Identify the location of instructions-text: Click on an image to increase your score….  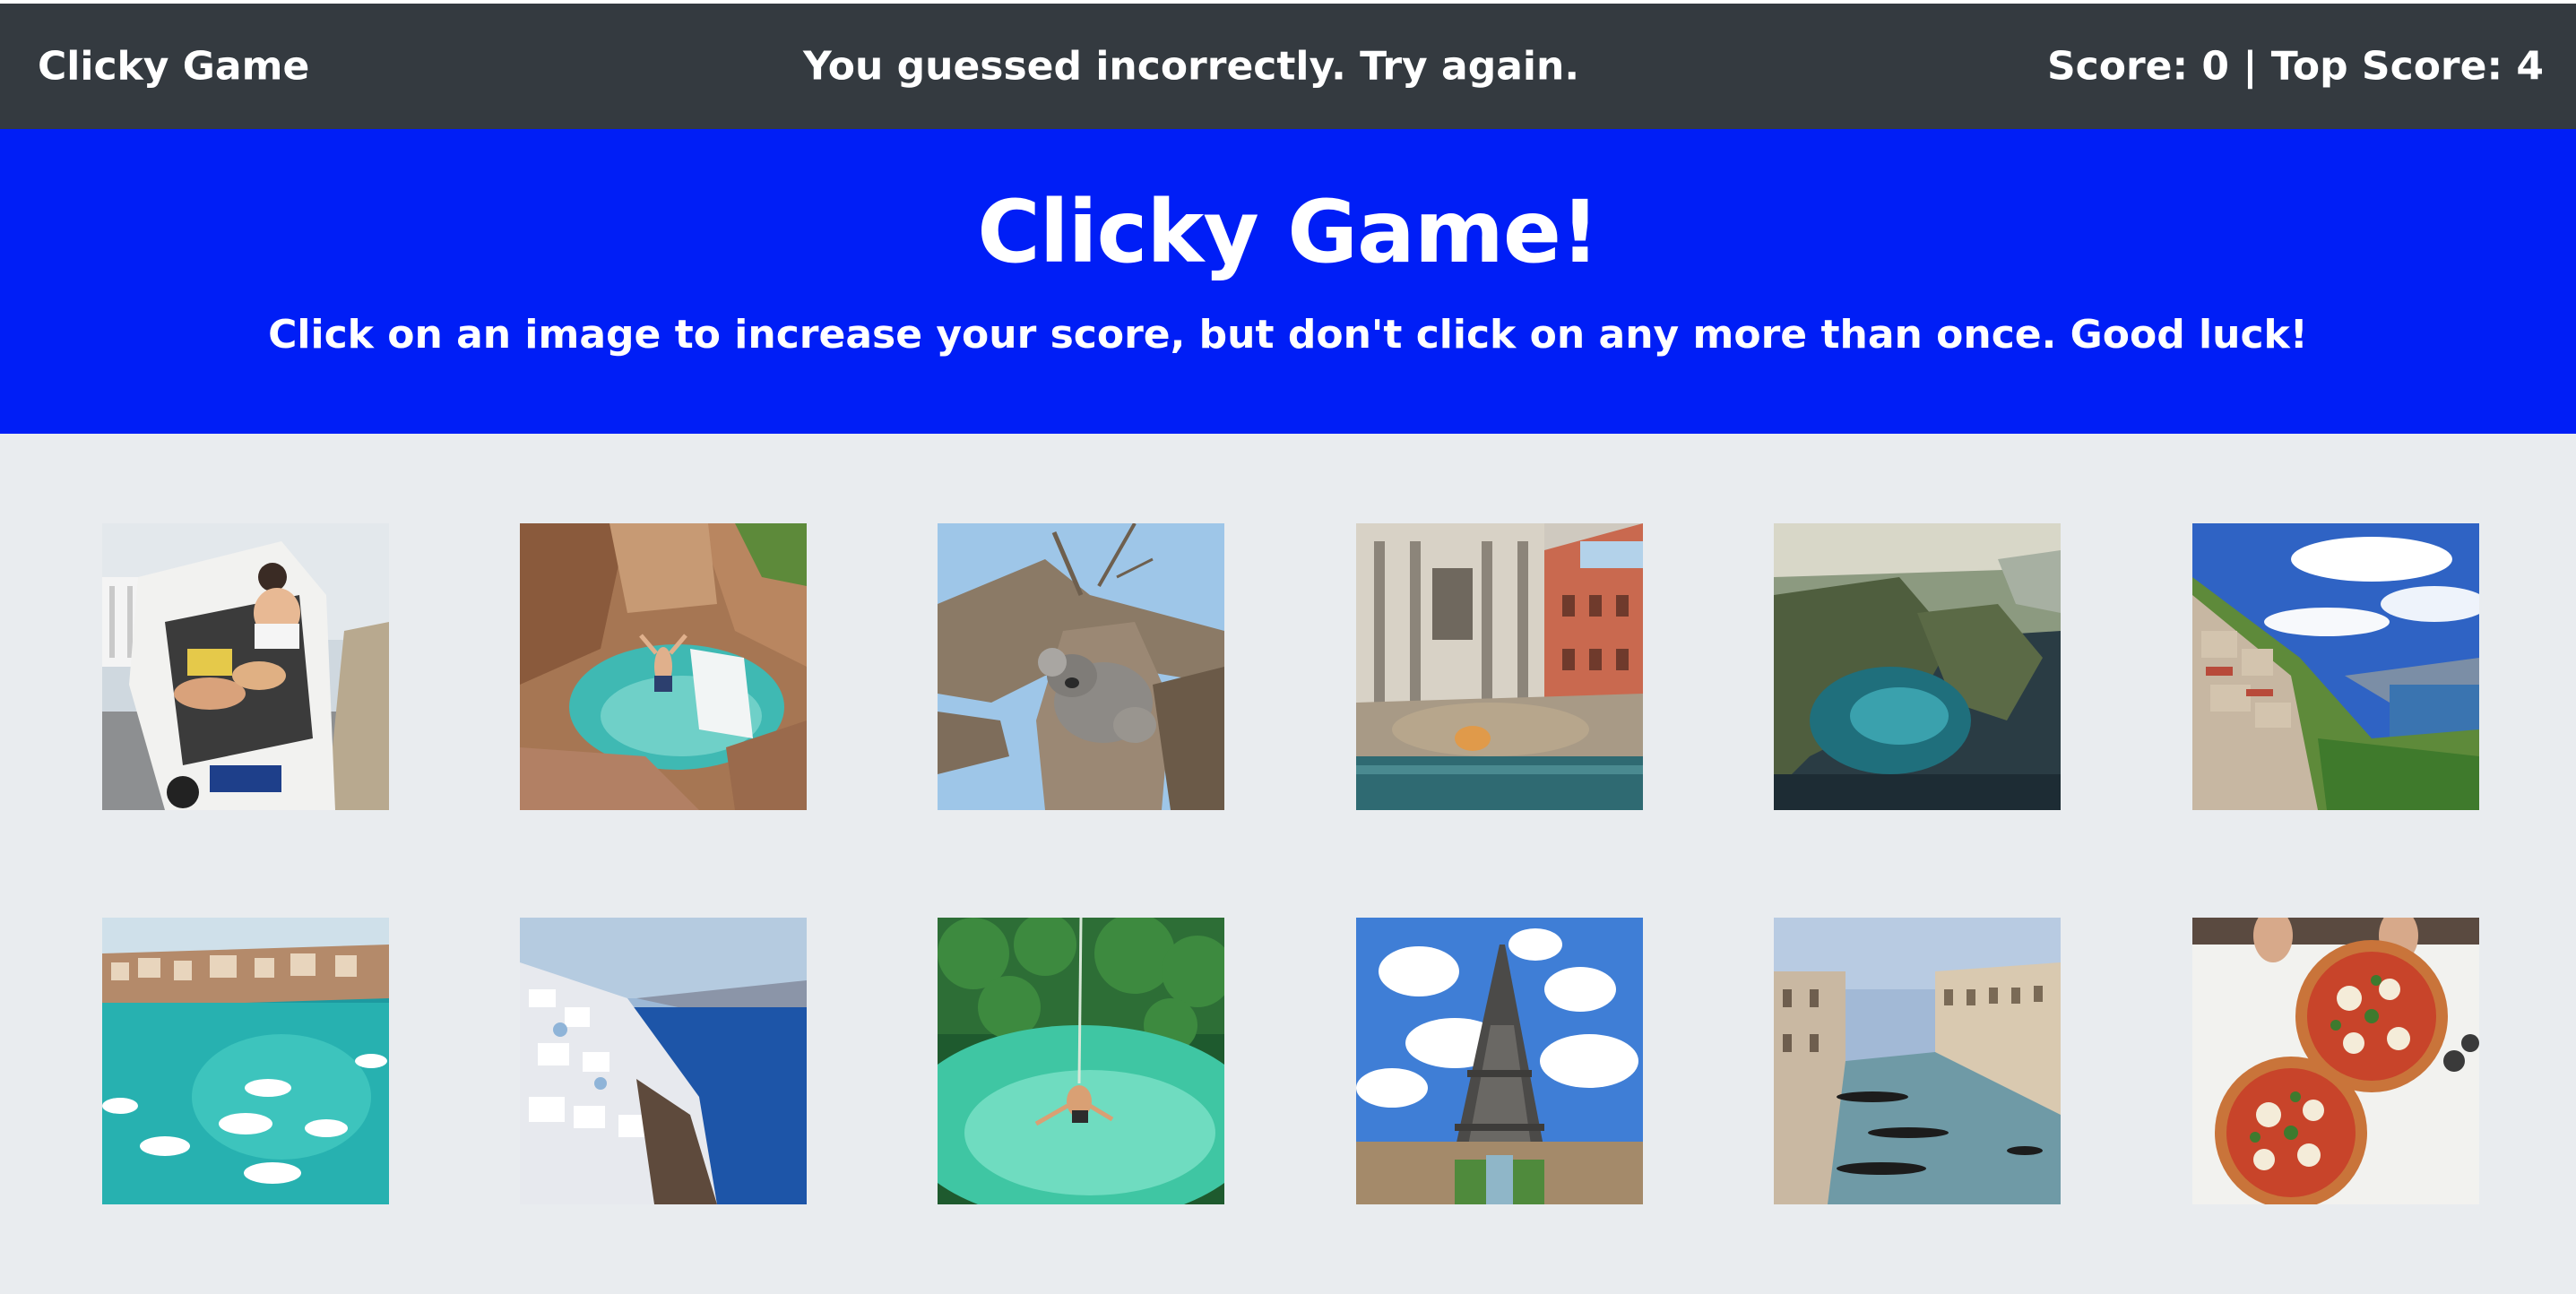
(1288, 335).